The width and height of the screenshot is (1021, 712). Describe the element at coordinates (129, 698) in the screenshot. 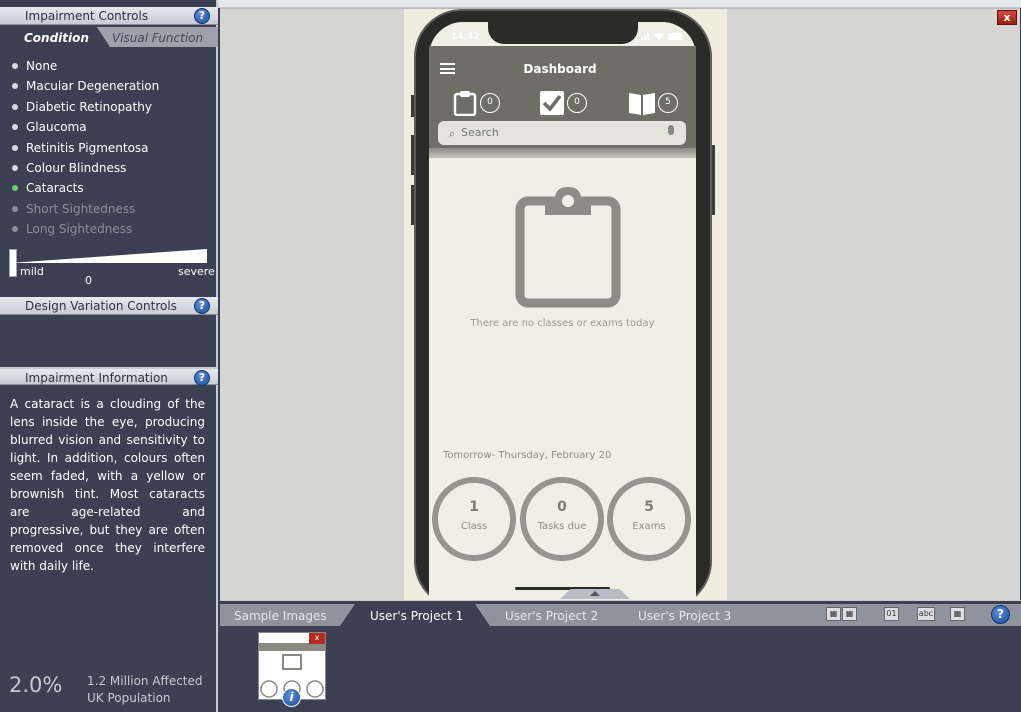

I see `affected-population: UK Population` at that location.